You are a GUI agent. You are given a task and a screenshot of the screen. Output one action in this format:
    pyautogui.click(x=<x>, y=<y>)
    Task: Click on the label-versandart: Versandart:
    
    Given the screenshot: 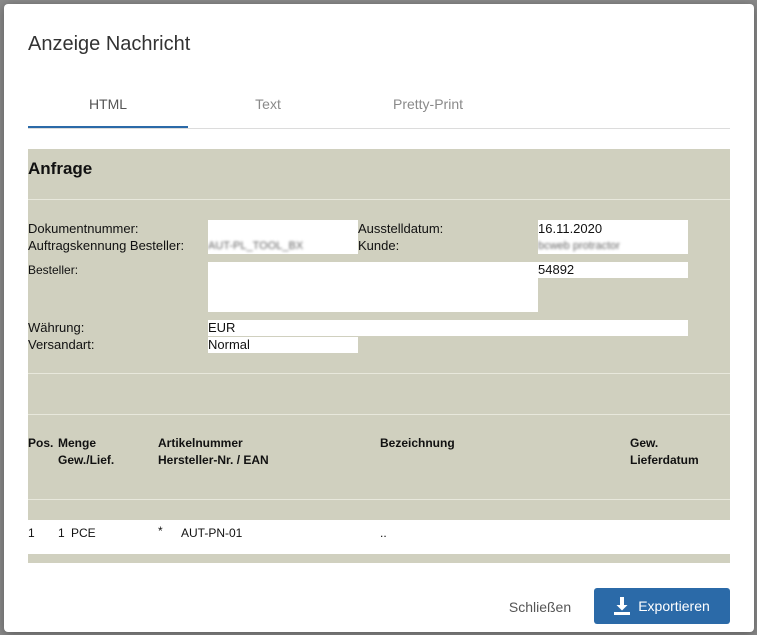 What is the action you would take?
    pyautogui.click(x=61, y=344)
    